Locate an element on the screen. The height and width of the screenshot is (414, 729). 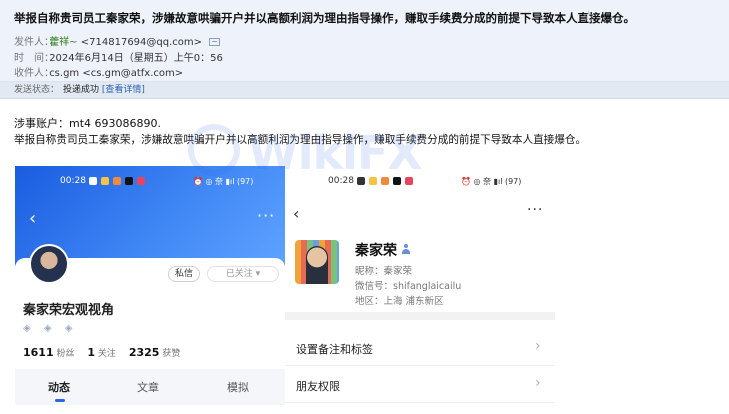
following-count: 1 is located at coordinates (91, 352).